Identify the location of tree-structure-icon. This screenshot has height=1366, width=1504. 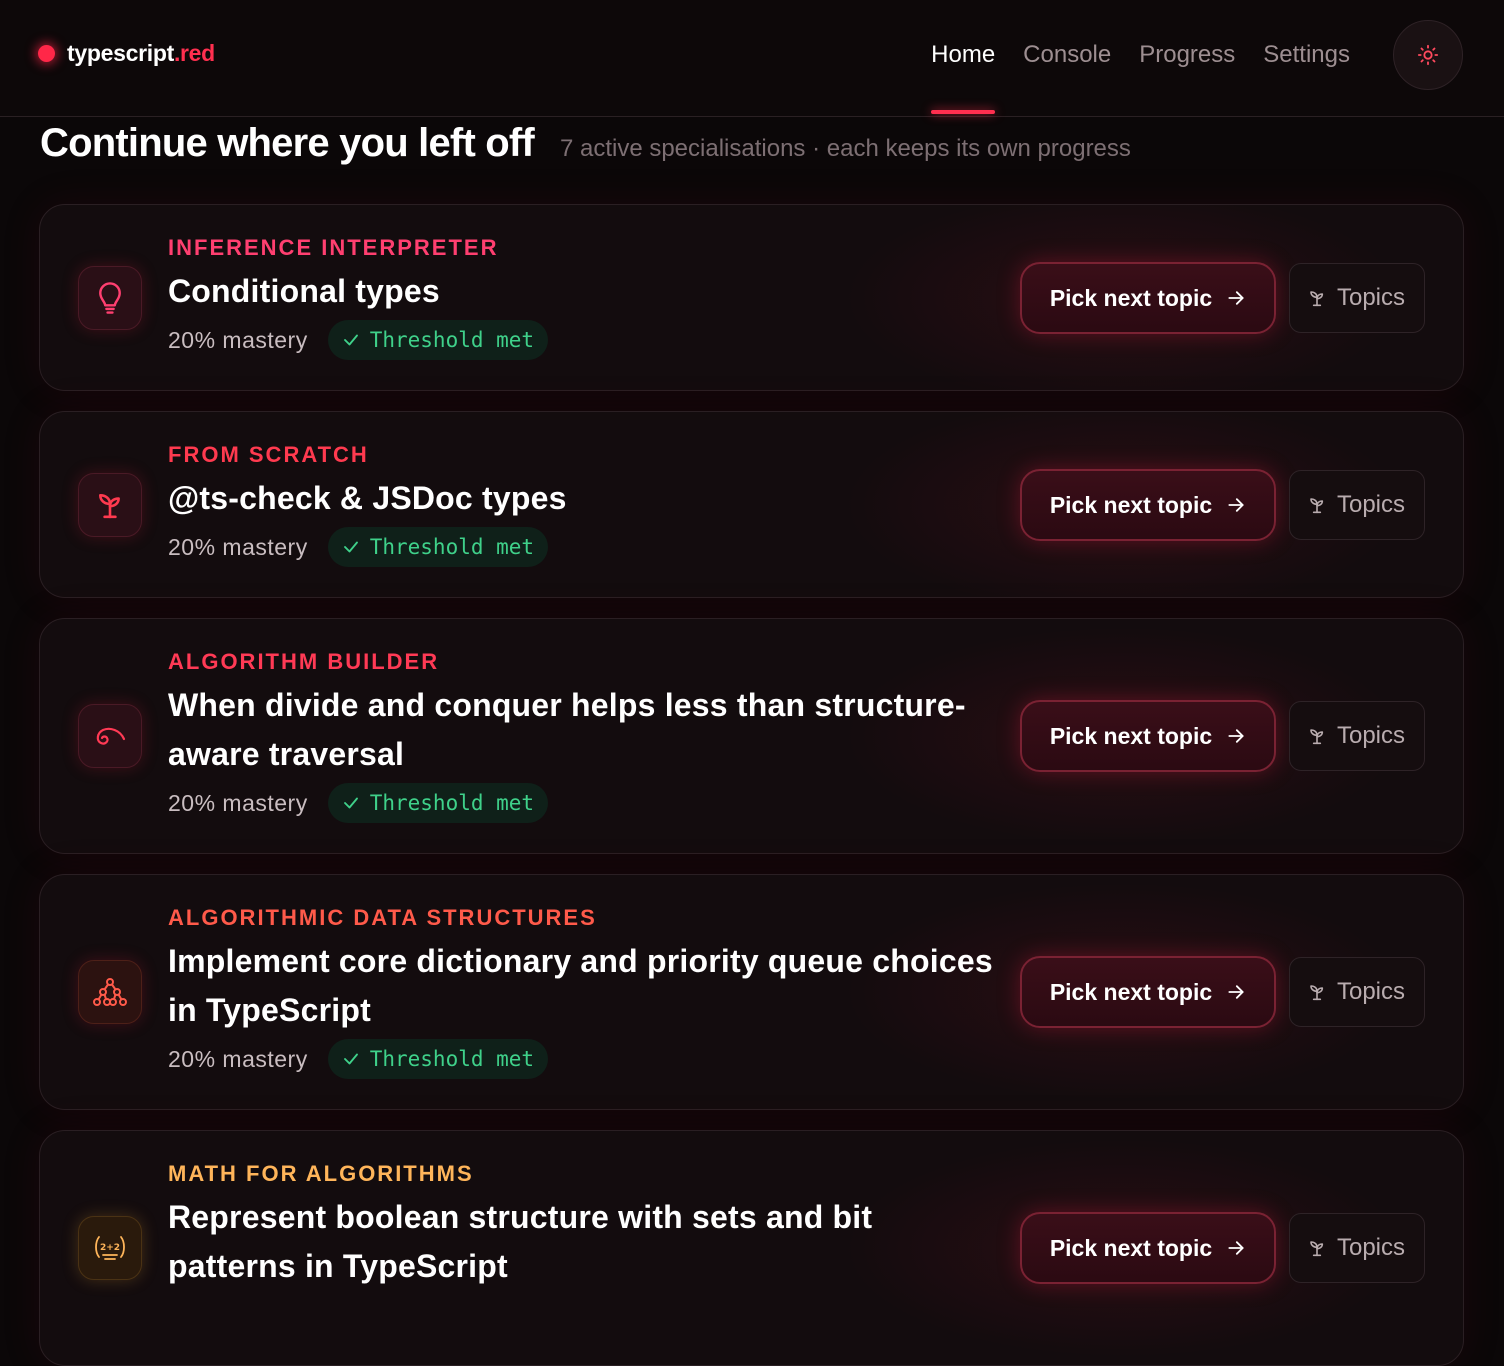
(110, 992).